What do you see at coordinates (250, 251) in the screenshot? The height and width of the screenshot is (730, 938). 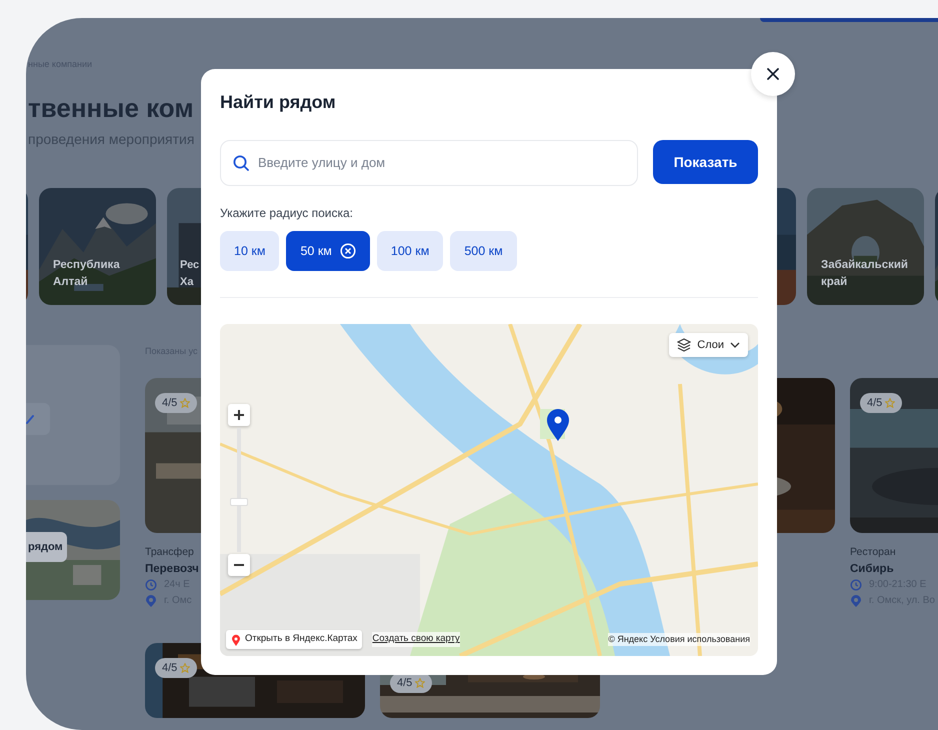 I see `radius-chip: 10 км` at bounding box center [250, 251].